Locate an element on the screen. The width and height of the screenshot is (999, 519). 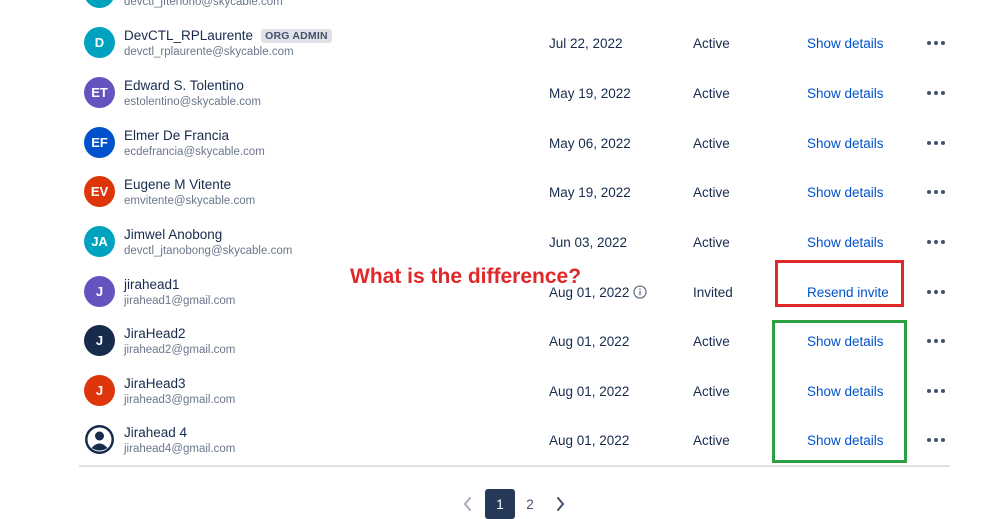
user-name-cell: JiraHead2 is located at coordinates (155, 333).